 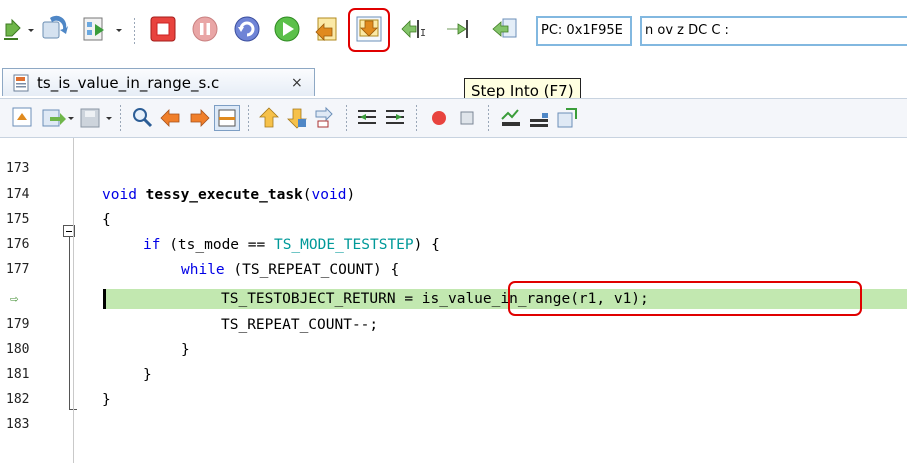 What do you see at coordinates (18, 269) in the screenshot?
I see `line-number: 177` at bounding box center [18, 269].